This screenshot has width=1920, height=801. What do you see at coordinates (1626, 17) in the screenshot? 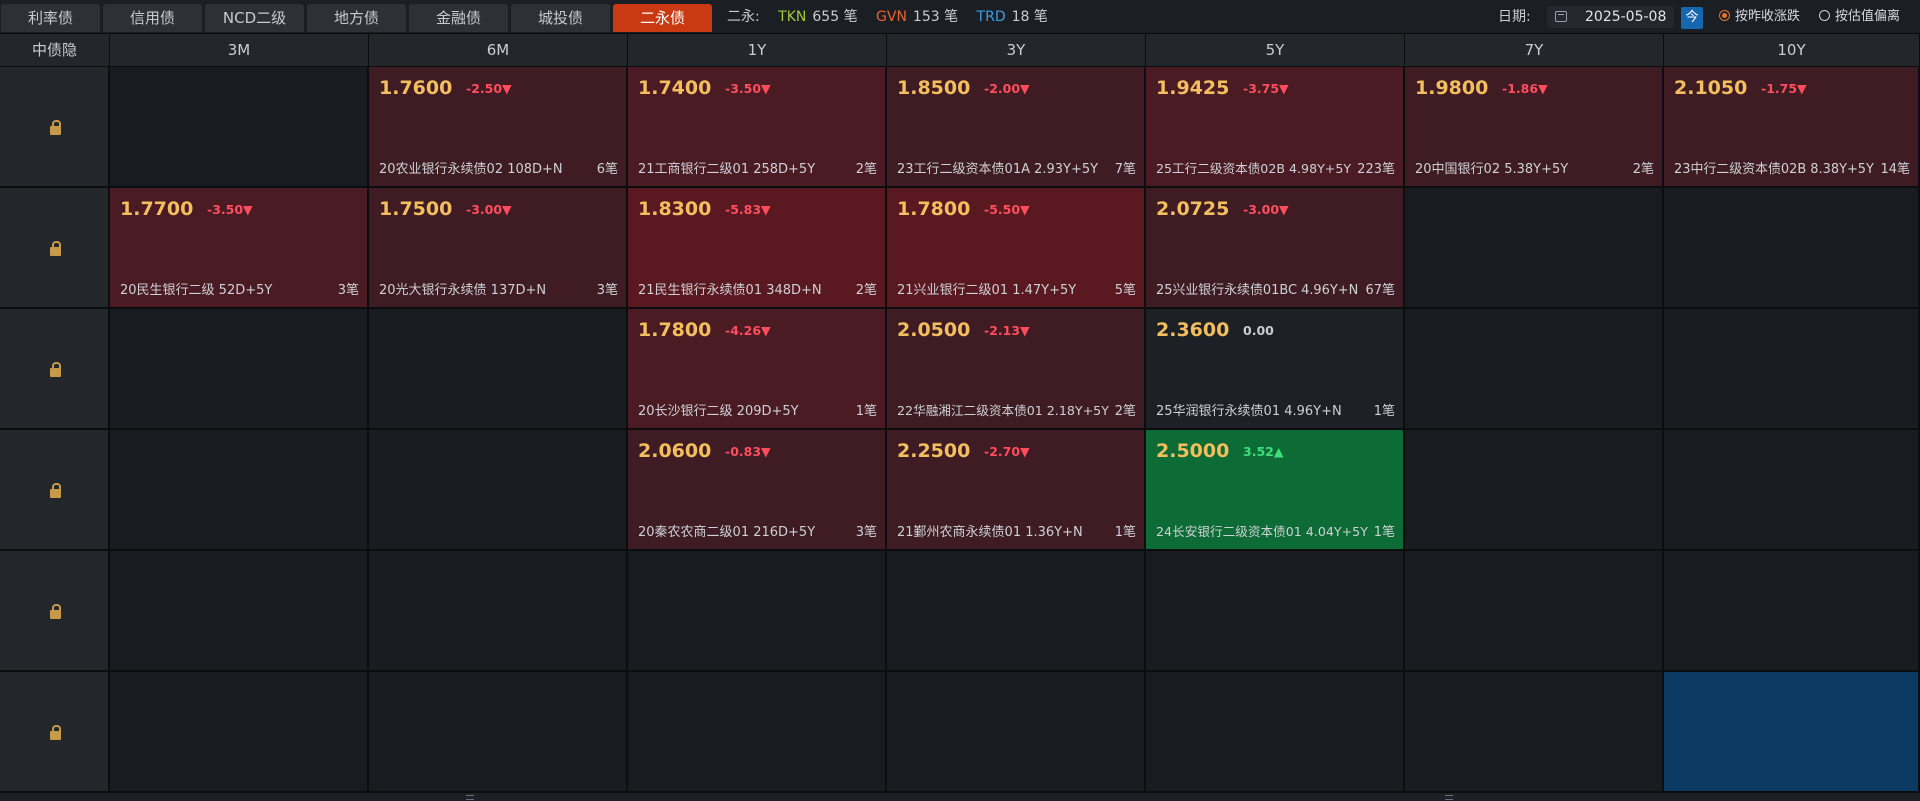
I see `date-value: 2025-05-08` at bounding box center [1626, 17].